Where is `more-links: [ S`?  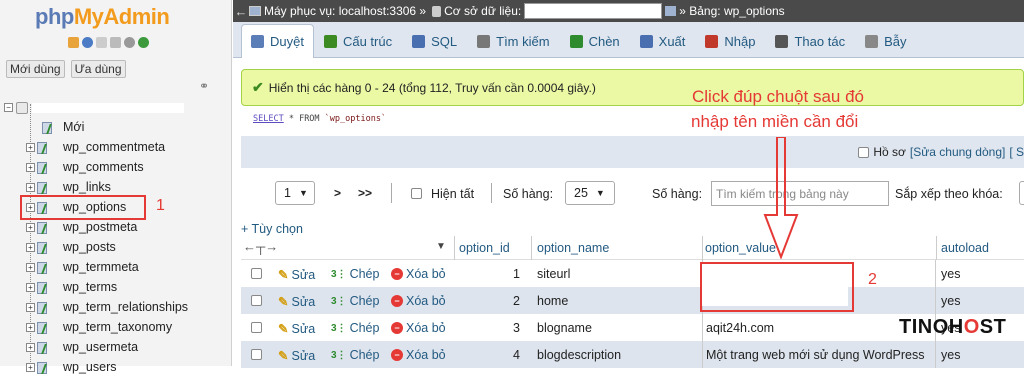 more-links: [ S is located at coordinates (1016, 152).